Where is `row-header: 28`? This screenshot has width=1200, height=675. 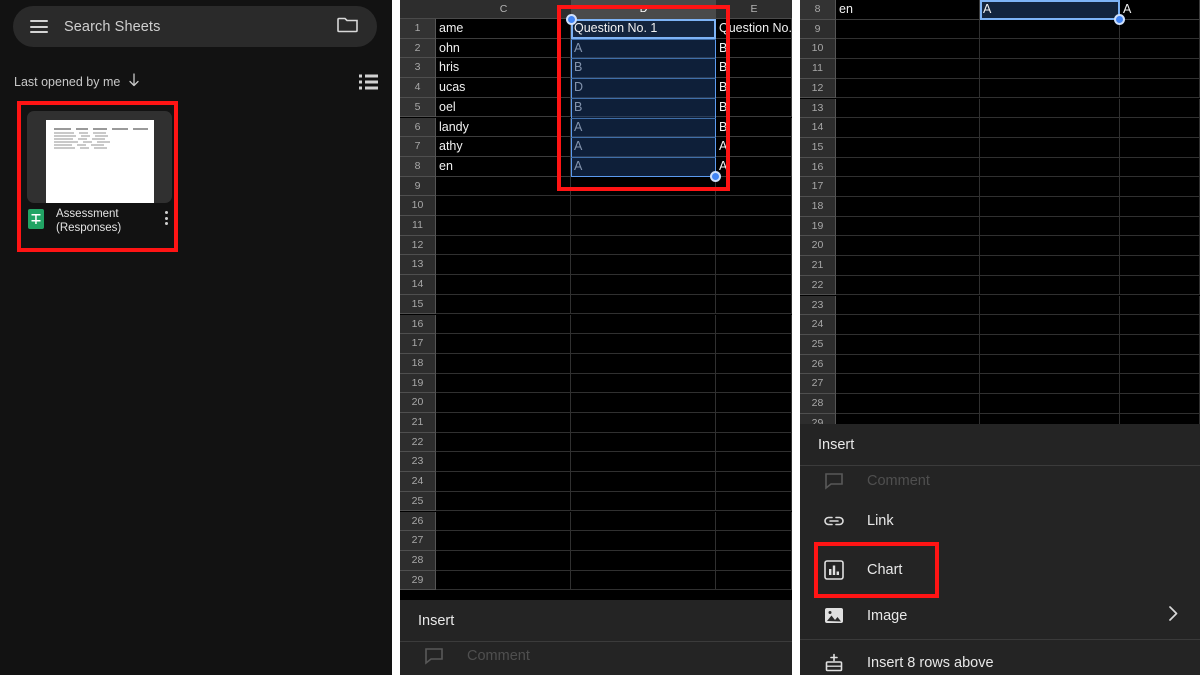 row-header: 28 is located at coordinates (418, 560).